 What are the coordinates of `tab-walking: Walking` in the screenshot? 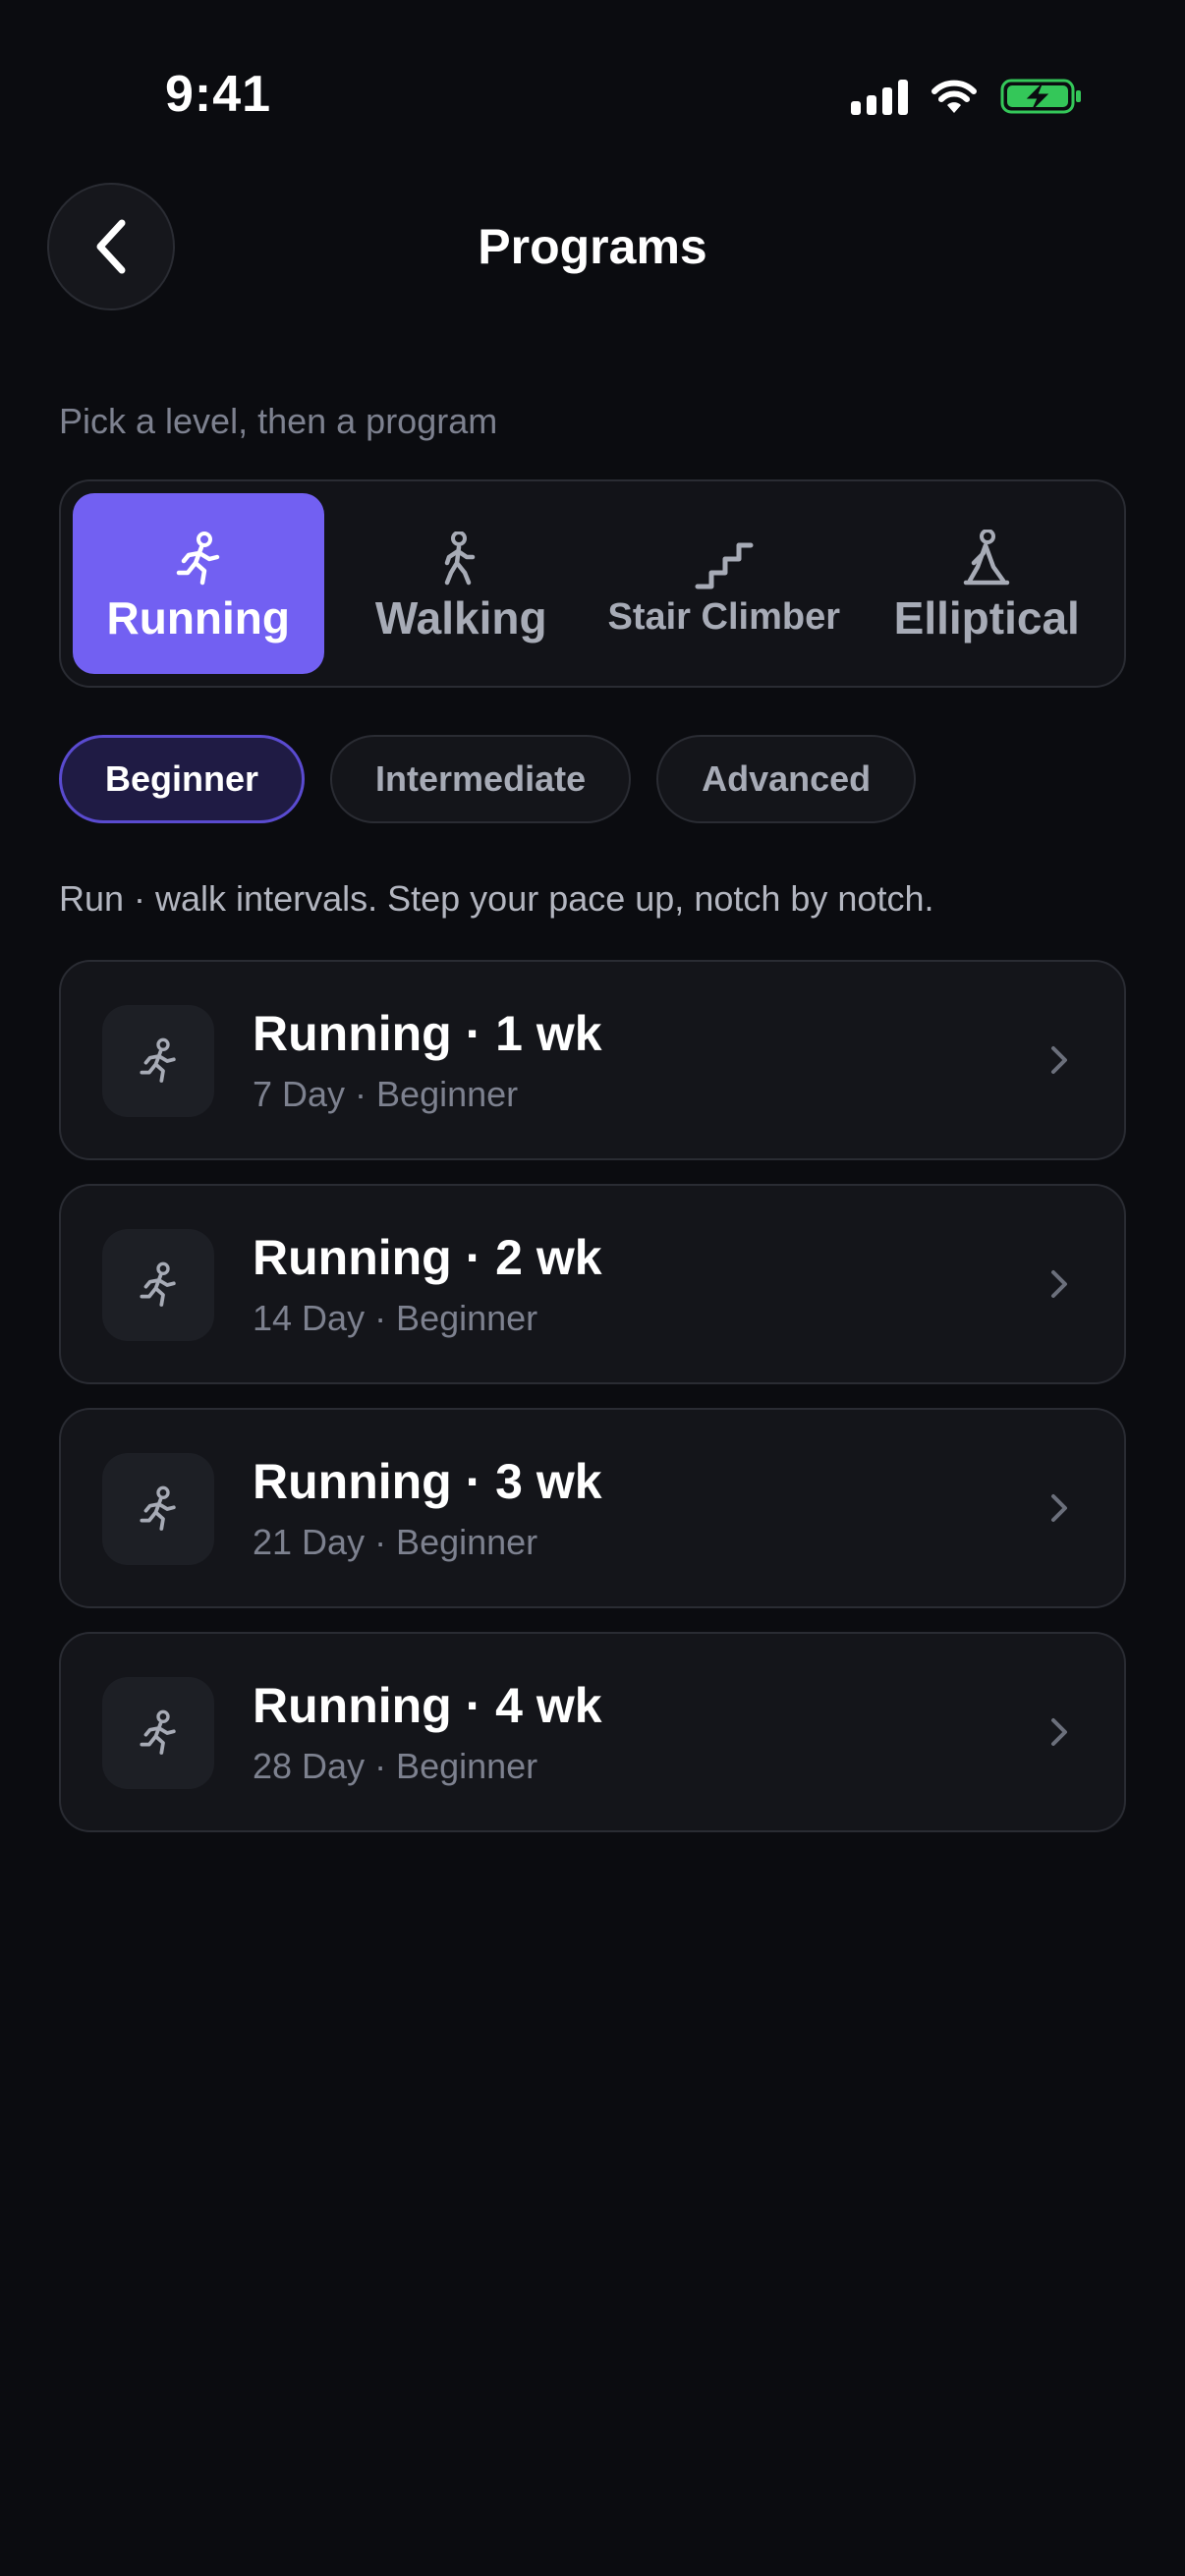 It's located at (462, 583).